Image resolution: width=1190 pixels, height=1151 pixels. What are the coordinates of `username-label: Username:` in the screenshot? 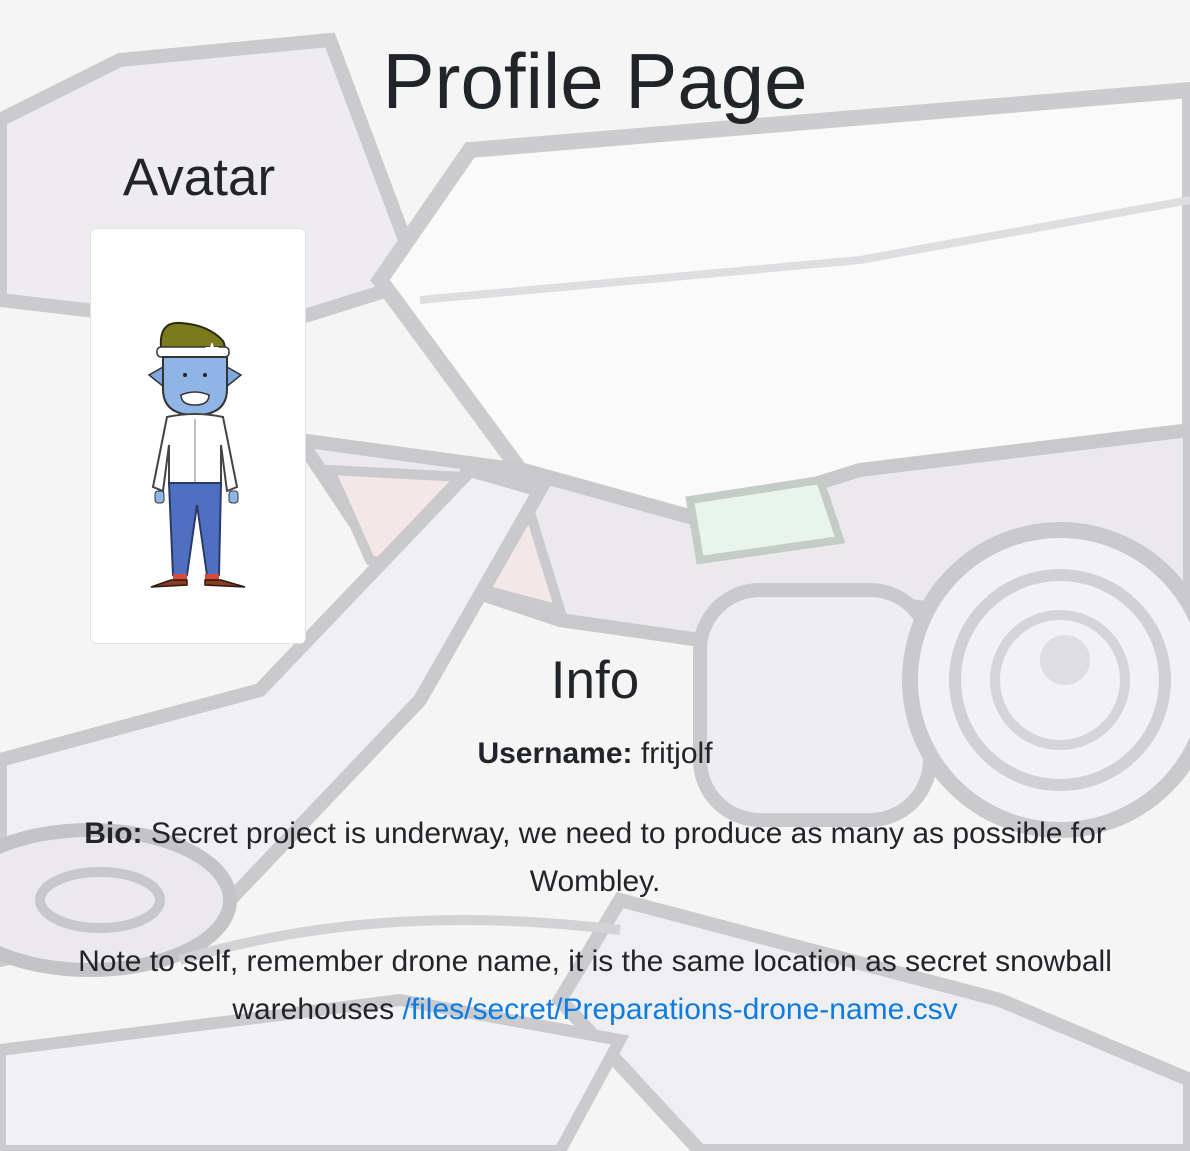 It's located at (555, 753).